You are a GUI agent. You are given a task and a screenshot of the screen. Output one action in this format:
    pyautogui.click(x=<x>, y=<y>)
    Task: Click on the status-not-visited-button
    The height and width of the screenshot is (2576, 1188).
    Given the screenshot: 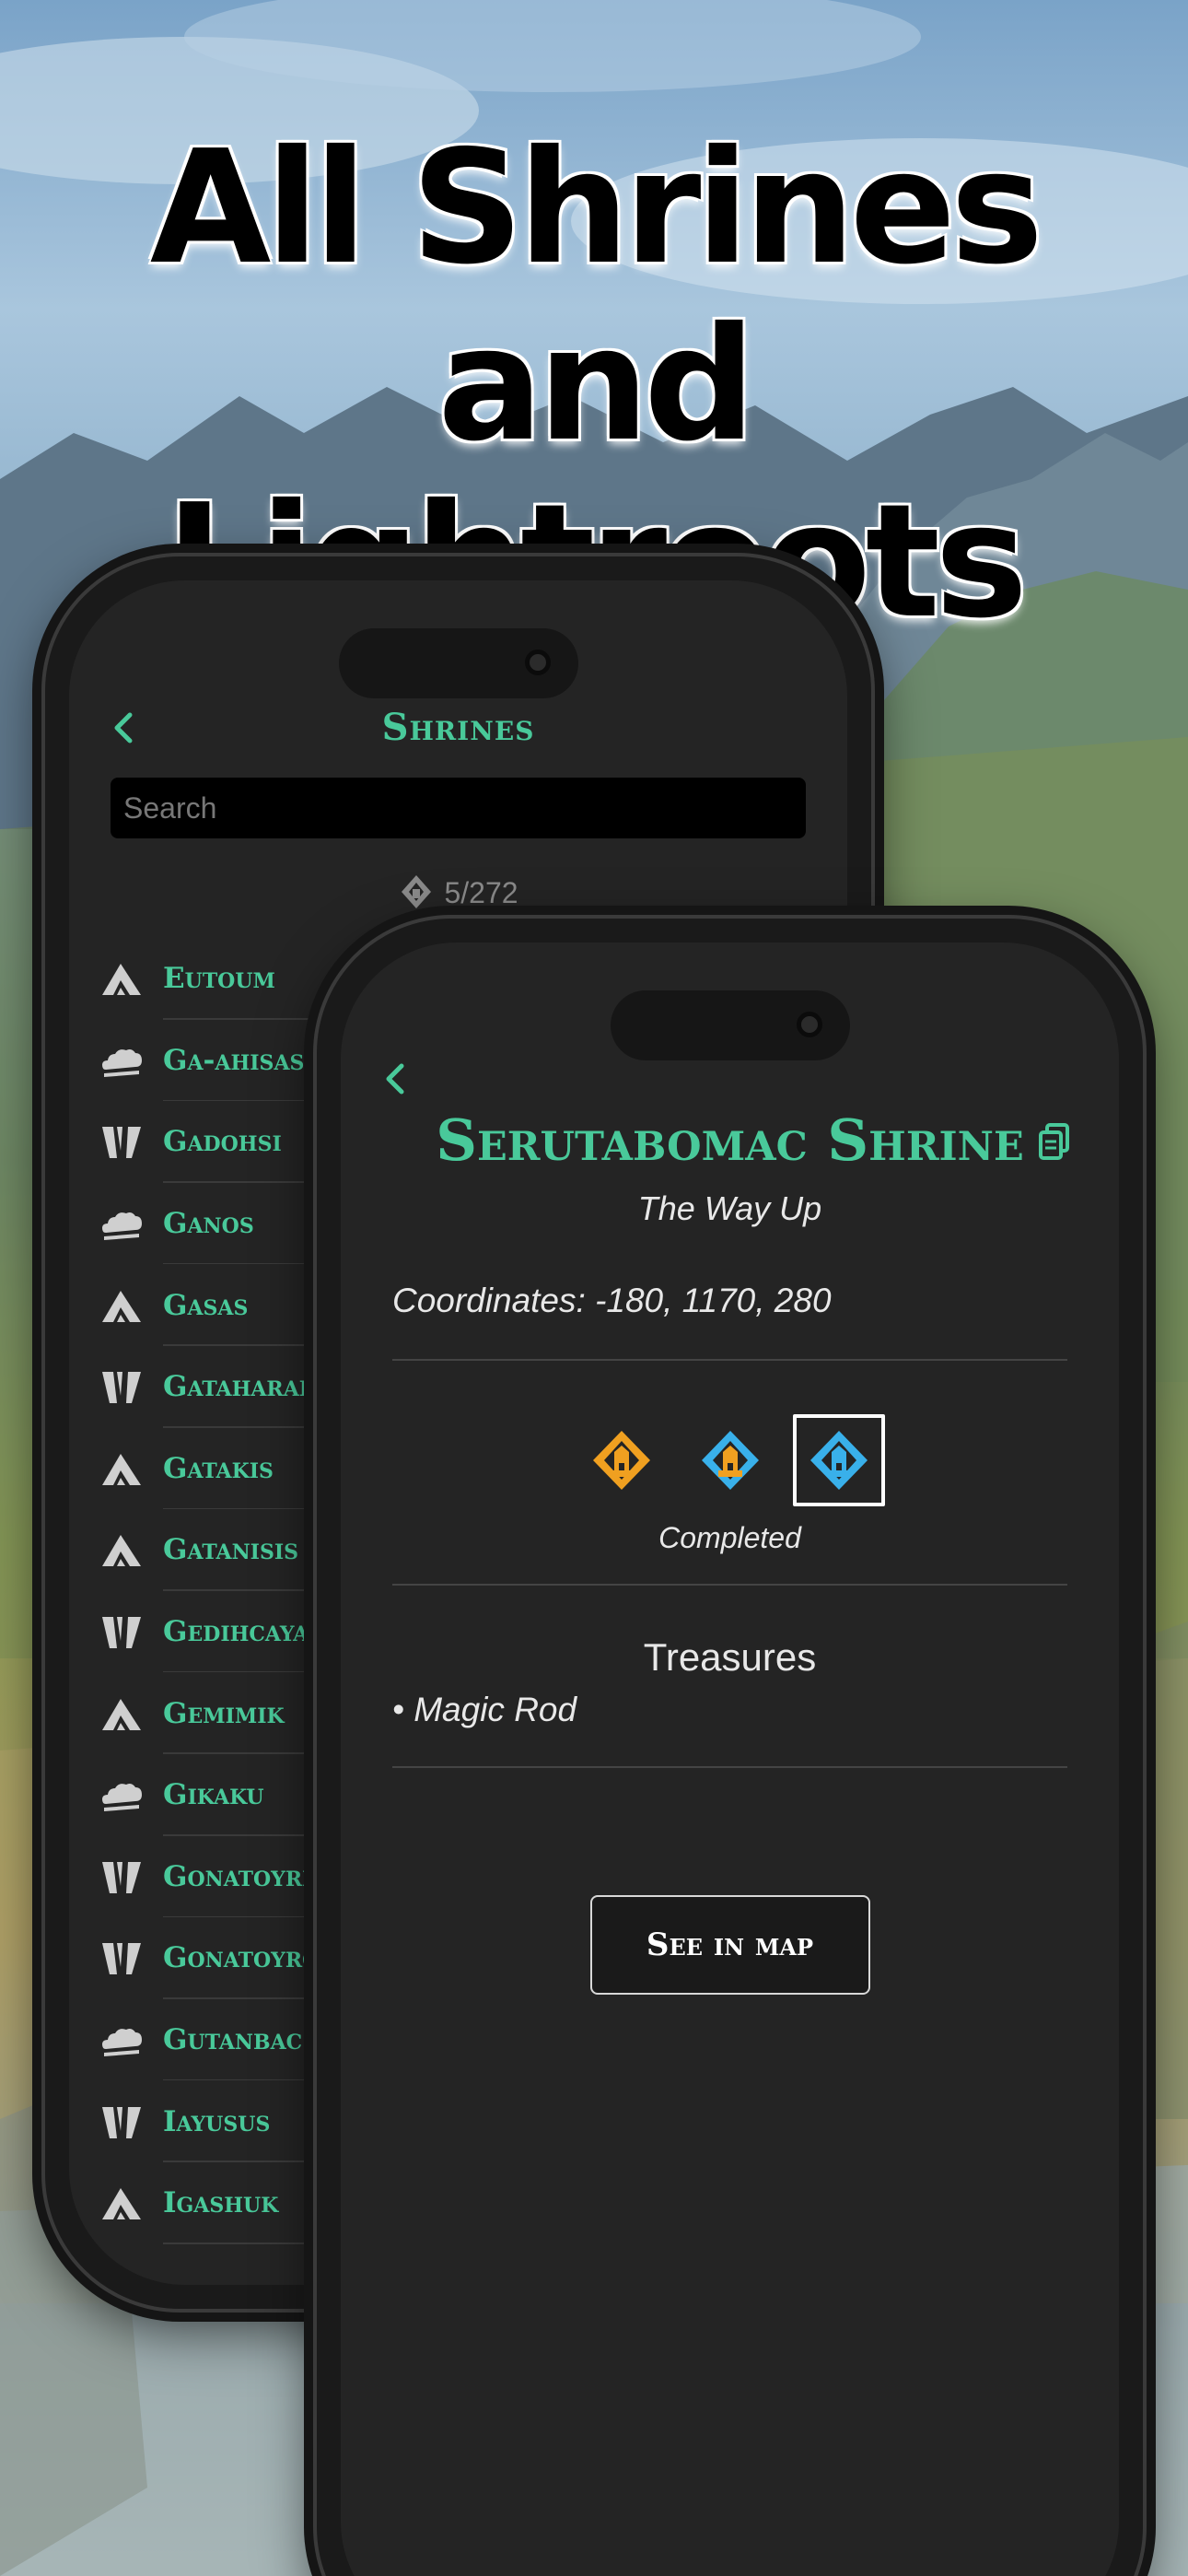 What is the action you would take?
    pyautogui.click(x=622, y=1460)
    